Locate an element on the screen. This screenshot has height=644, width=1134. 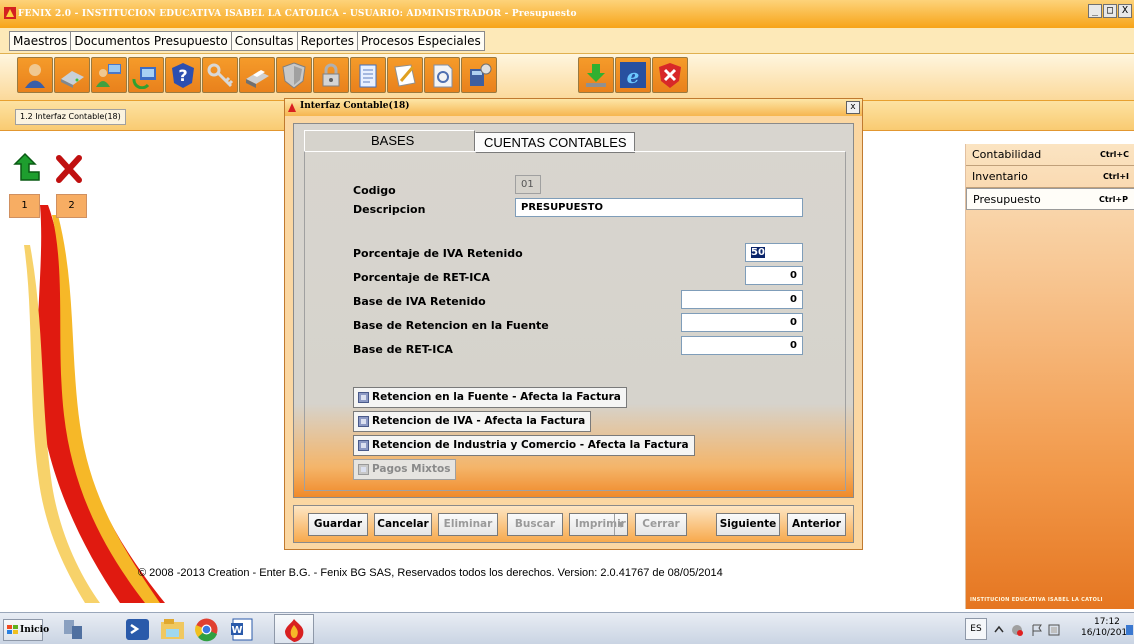
calculator-icon is located at coordinates (481, 74).